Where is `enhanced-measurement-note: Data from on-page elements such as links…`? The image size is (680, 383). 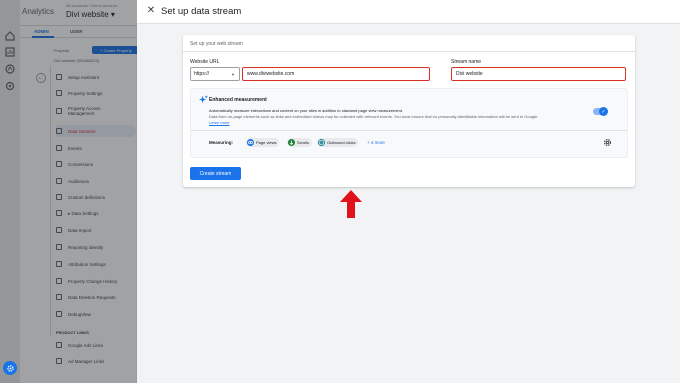 enhanced-measurement-note: Data from on-page elements such as links… is located at coordinates (374, 116).